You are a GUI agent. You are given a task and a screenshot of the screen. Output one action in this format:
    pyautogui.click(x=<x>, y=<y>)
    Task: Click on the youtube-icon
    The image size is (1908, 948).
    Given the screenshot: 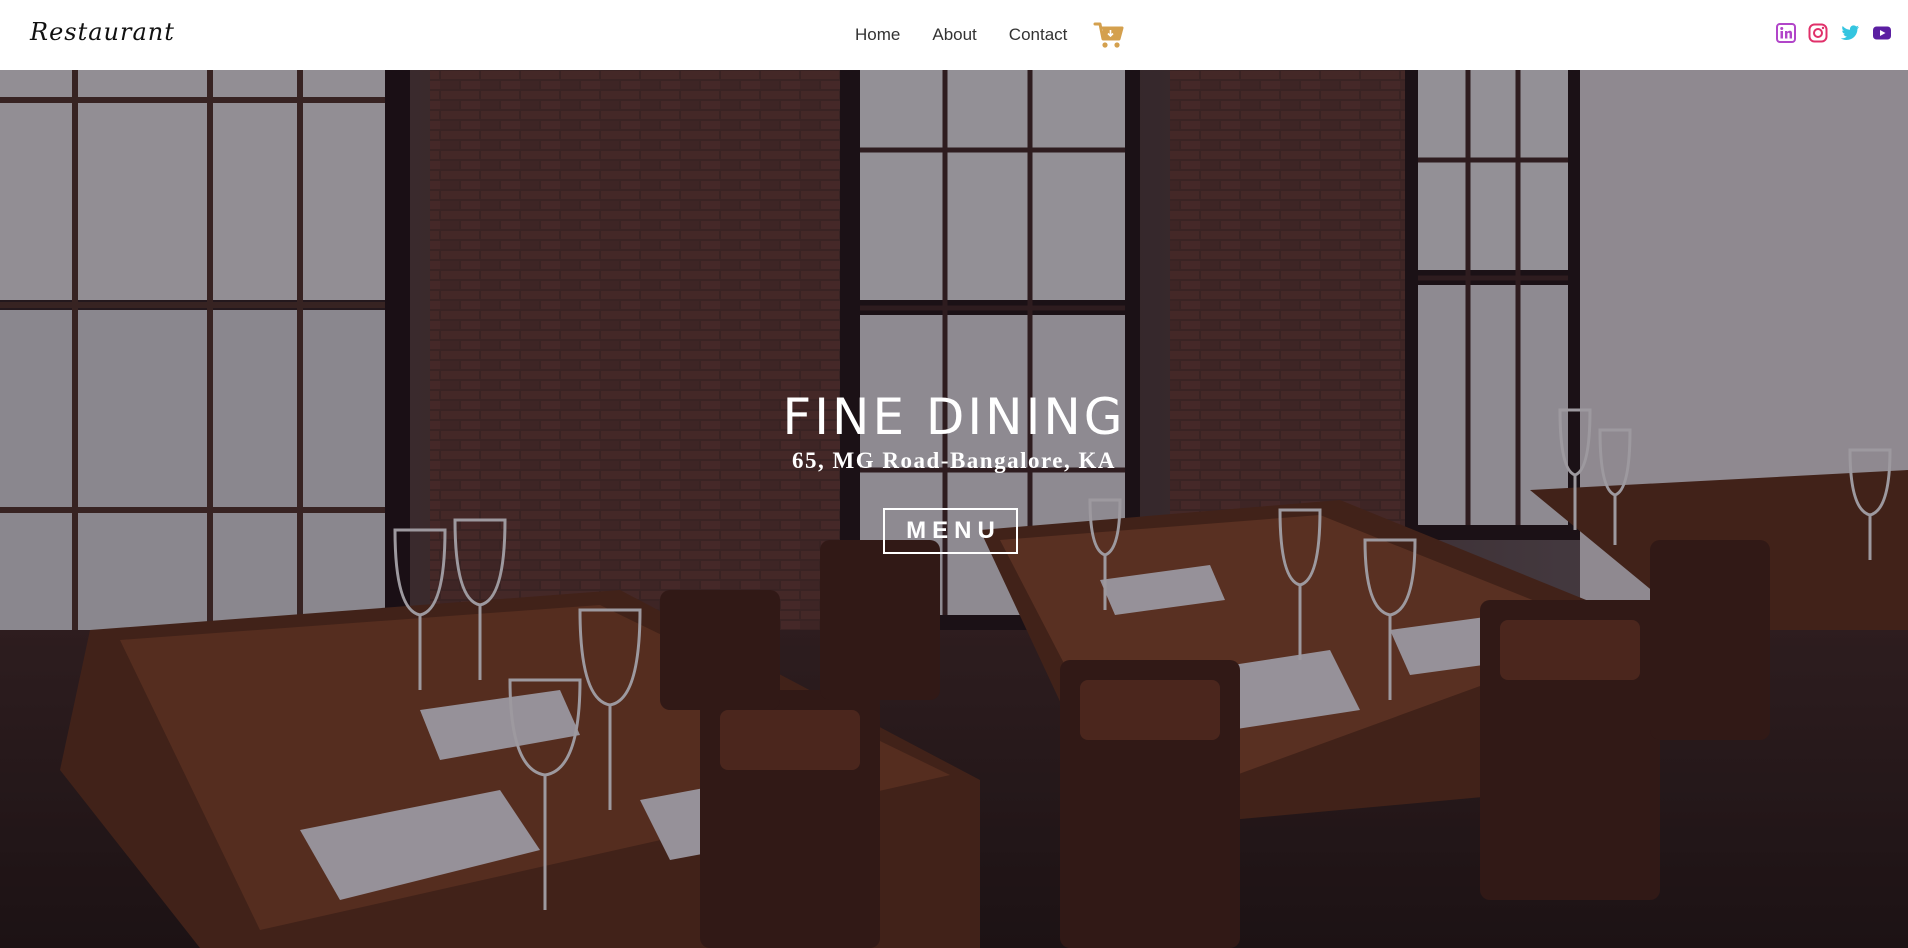 What is the action you would take?
    pyautogui.click(x=1882, y=33)
    